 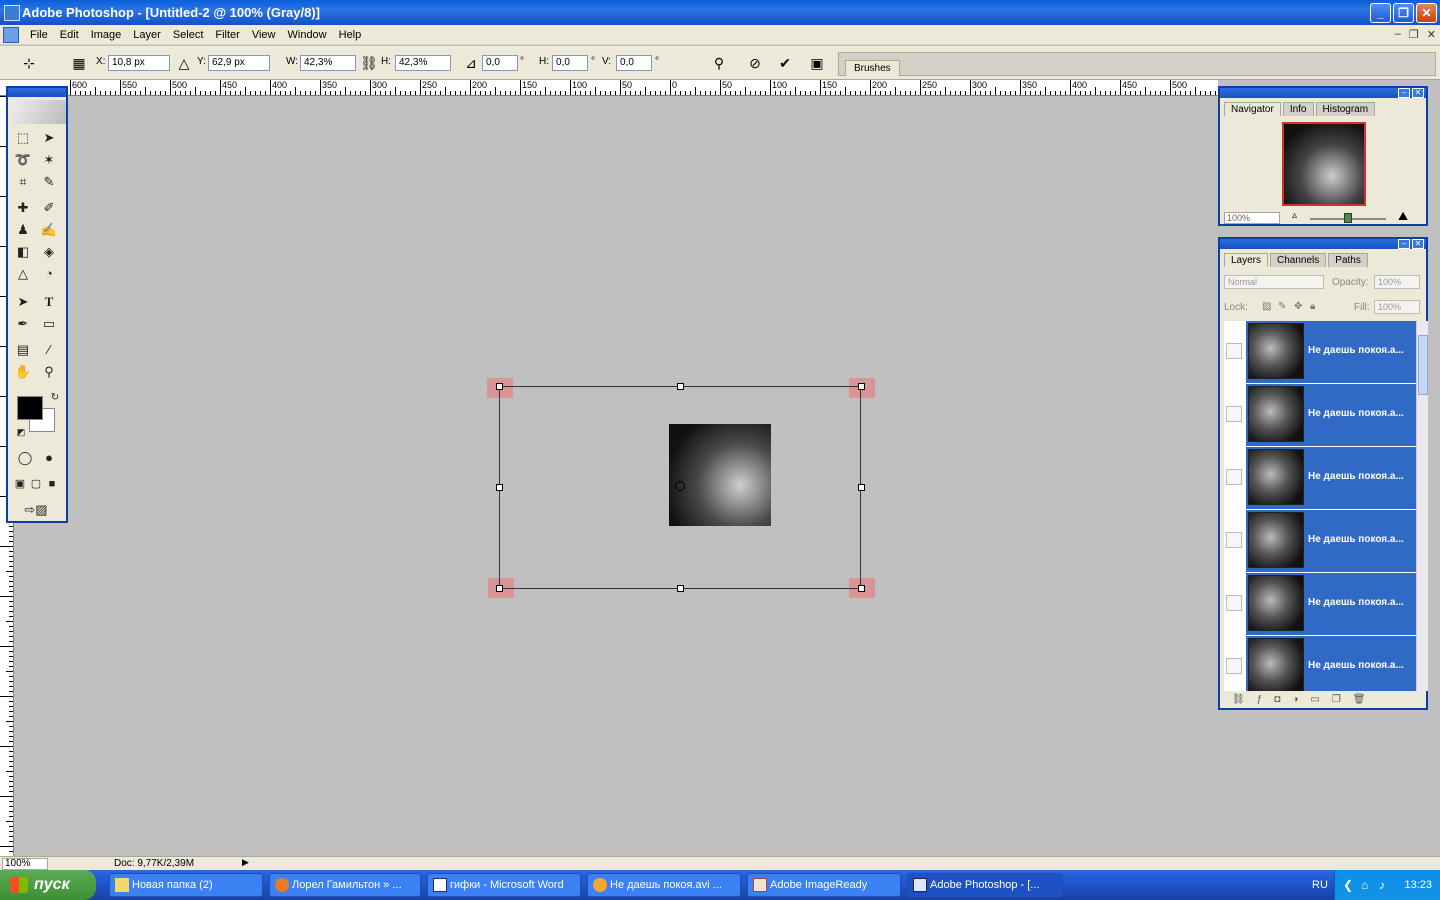 What do you see at coordinates (1380, 13) in the screenshot?
I see `minimize-button: _` at bounding box center [1380, 13].